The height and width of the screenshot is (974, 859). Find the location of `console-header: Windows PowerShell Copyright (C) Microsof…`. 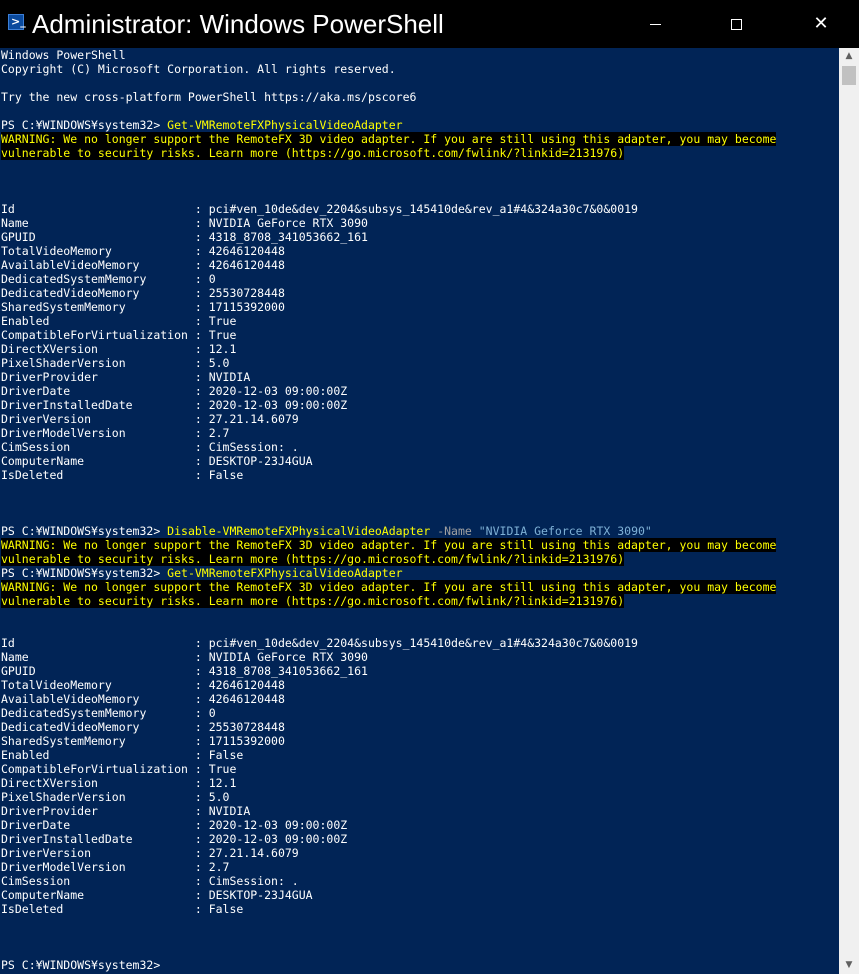

console-header: Windows PowerShell Copyright (C) Microsof… is located at coordinates (419, 76).